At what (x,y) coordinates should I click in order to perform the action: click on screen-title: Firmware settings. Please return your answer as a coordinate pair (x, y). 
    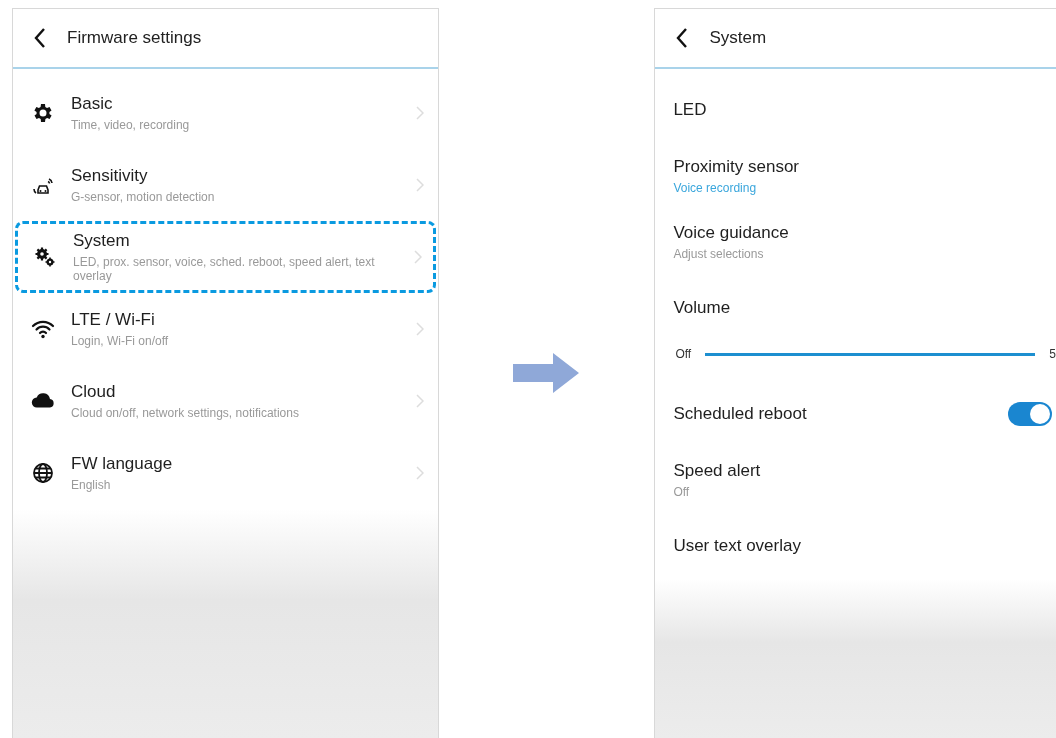
    Looking at the image, I should click on (134, 38).